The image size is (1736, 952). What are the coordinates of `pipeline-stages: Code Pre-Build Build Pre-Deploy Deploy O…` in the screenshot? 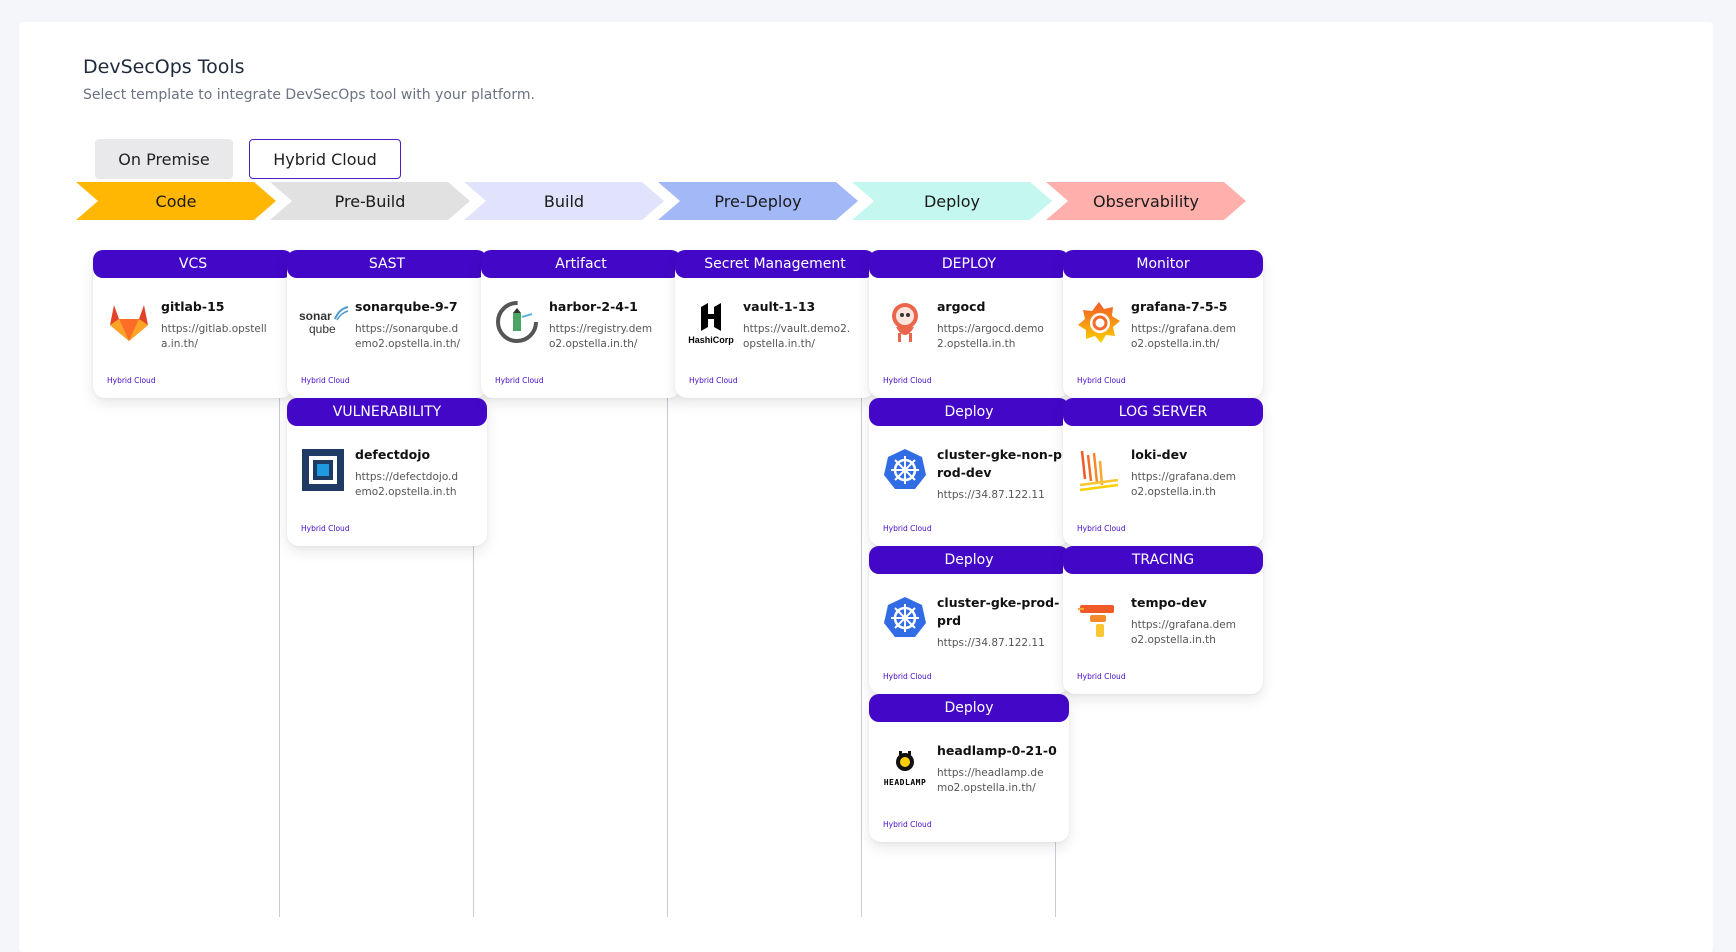 It's located at (736, 201).